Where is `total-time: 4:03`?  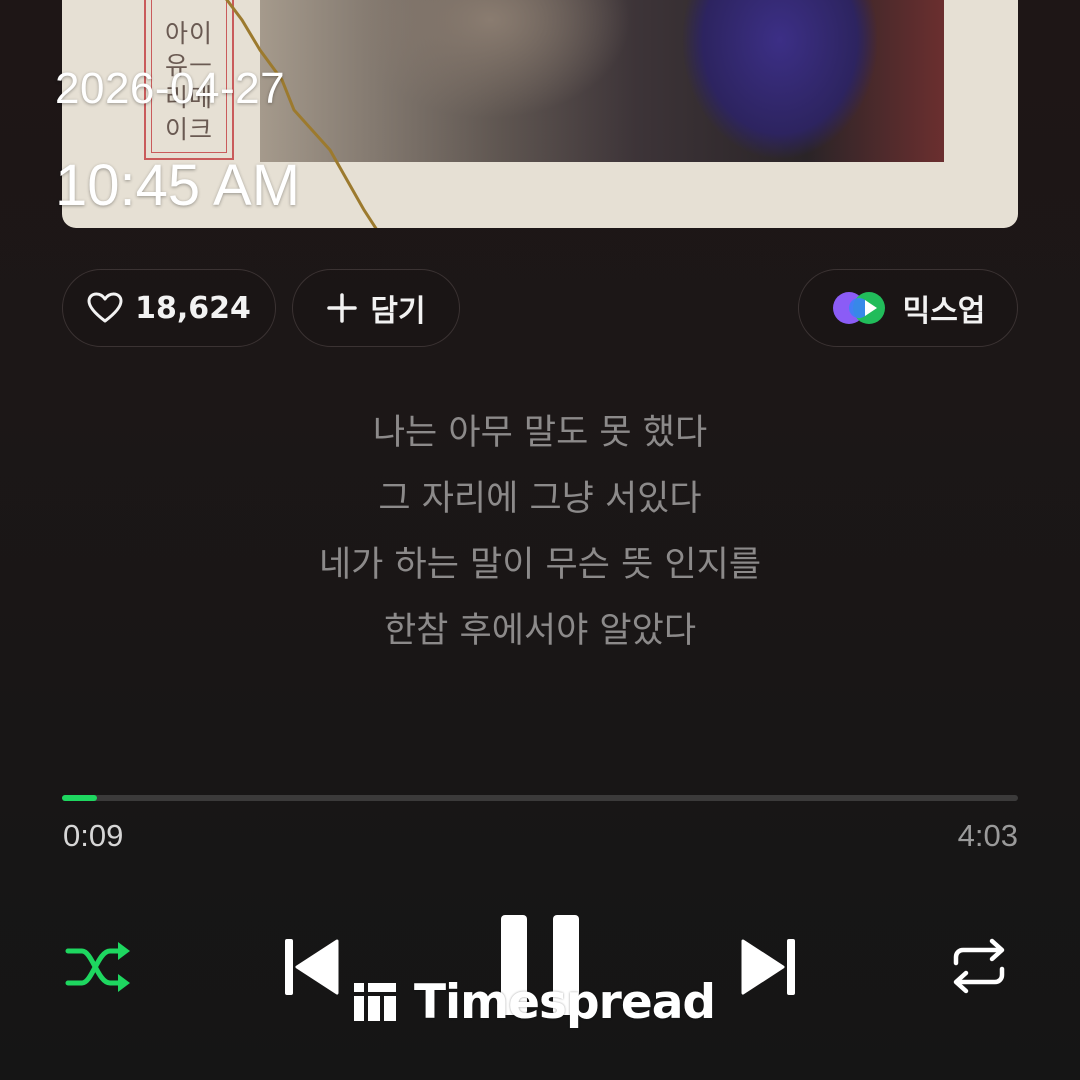 total-time: 4:03 is located at coordinates (987, 835).